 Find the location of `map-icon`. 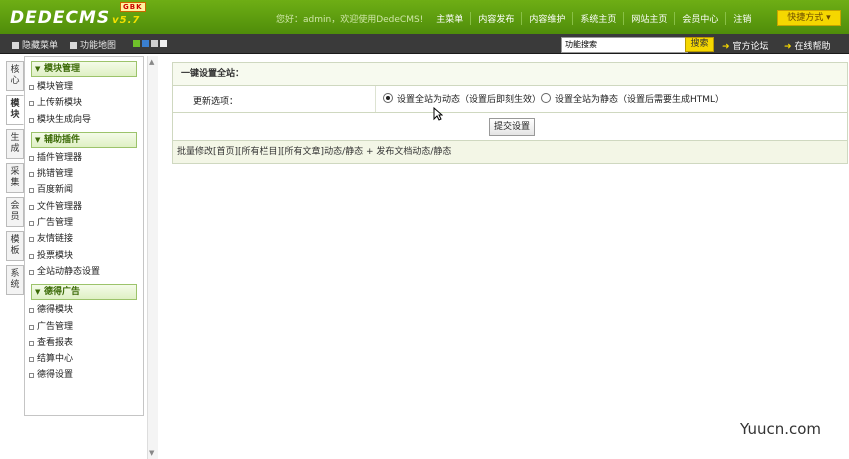

map-icon is located at coordinates (73, 45).